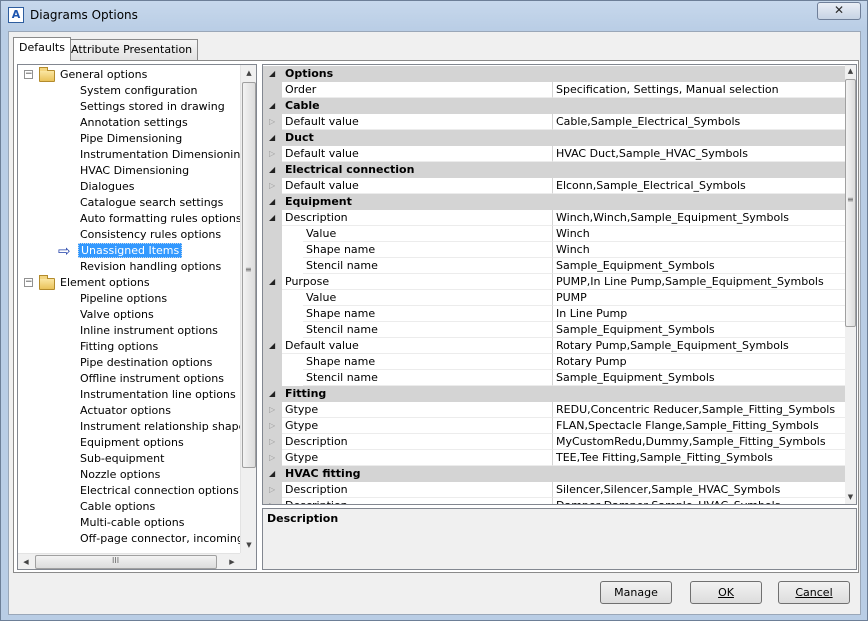  What do you see at coordinates (698, 218) in the screenshot?
I see `property-value: Winch,Winch,Sample_Equipment_Symbols` at bounding box center [698, 218].